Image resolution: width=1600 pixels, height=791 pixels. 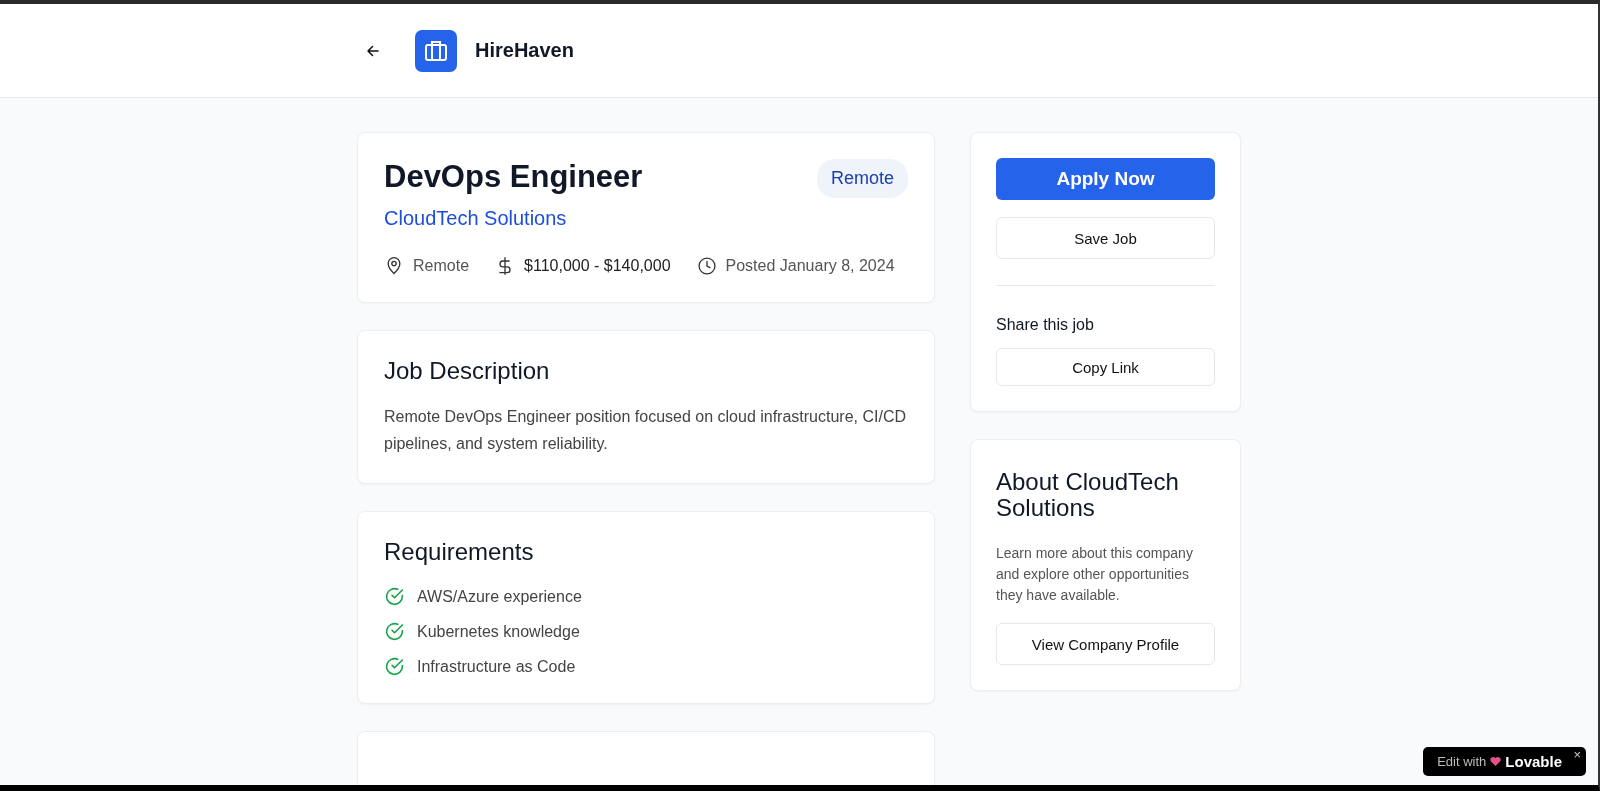 What do you see at coordinates (1496, 761) in the screenshot?
I see `heart-icon` at bounding box center [1496, 761].